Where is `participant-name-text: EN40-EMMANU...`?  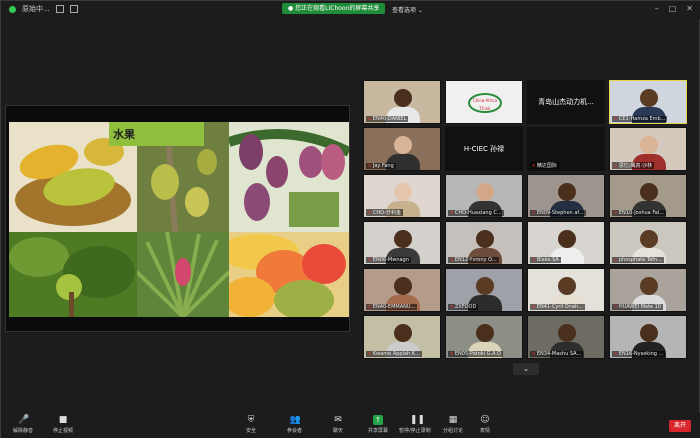 participant-name-text: EN40-EMMANU... is located at coordinates (394, 307).